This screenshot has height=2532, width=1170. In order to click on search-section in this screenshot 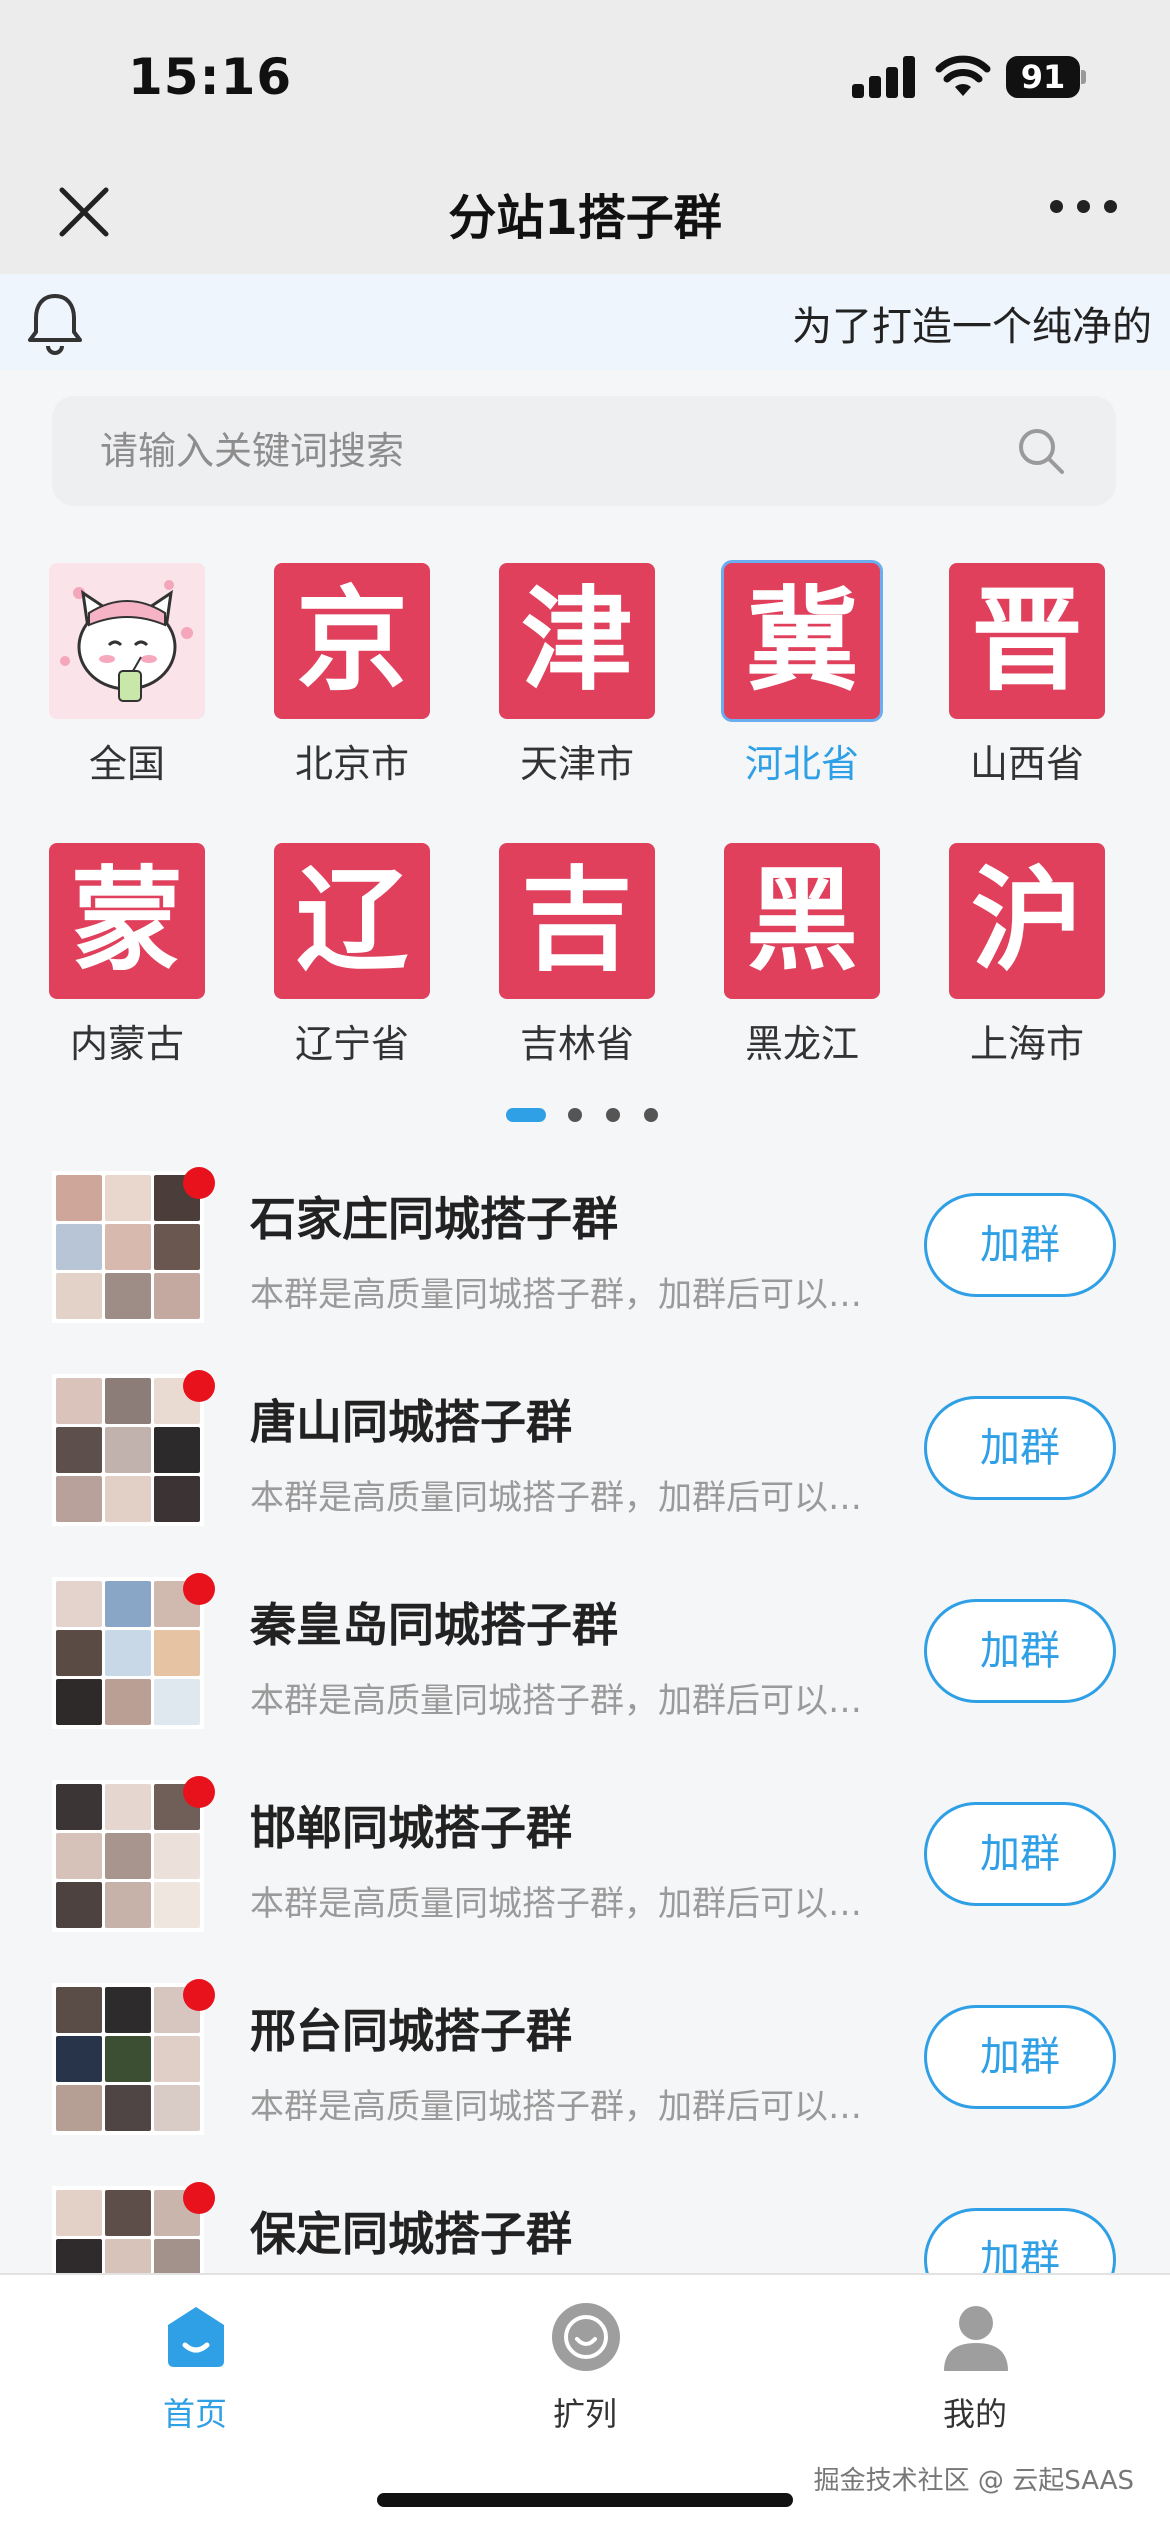, I will do `click(585, 452)`.